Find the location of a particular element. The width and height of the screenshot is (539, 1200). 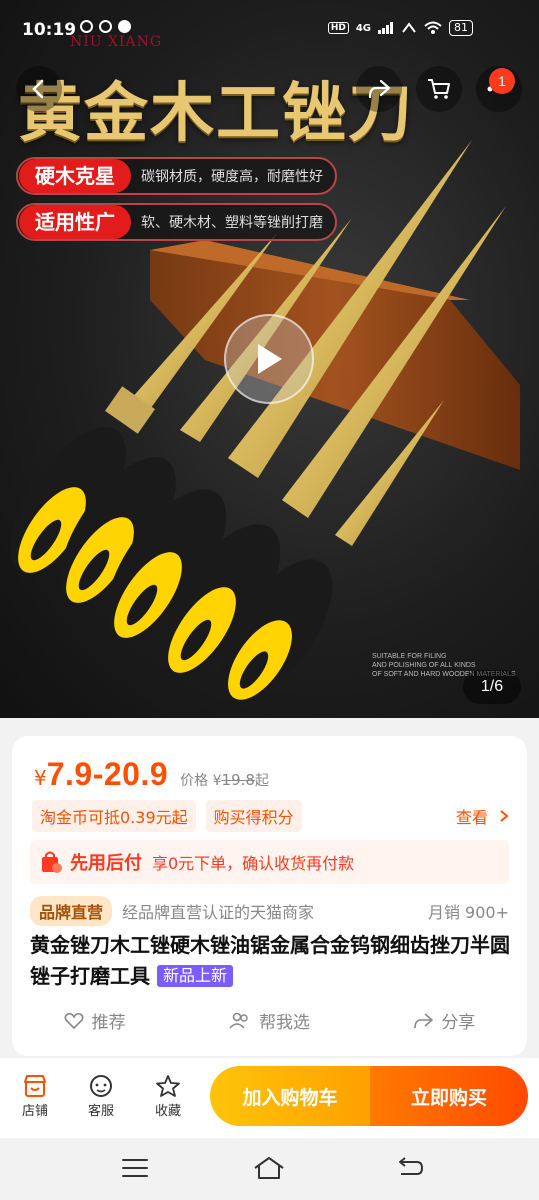

brand-direct-badge: 品牌直营 is located at coordinates (71, 911).